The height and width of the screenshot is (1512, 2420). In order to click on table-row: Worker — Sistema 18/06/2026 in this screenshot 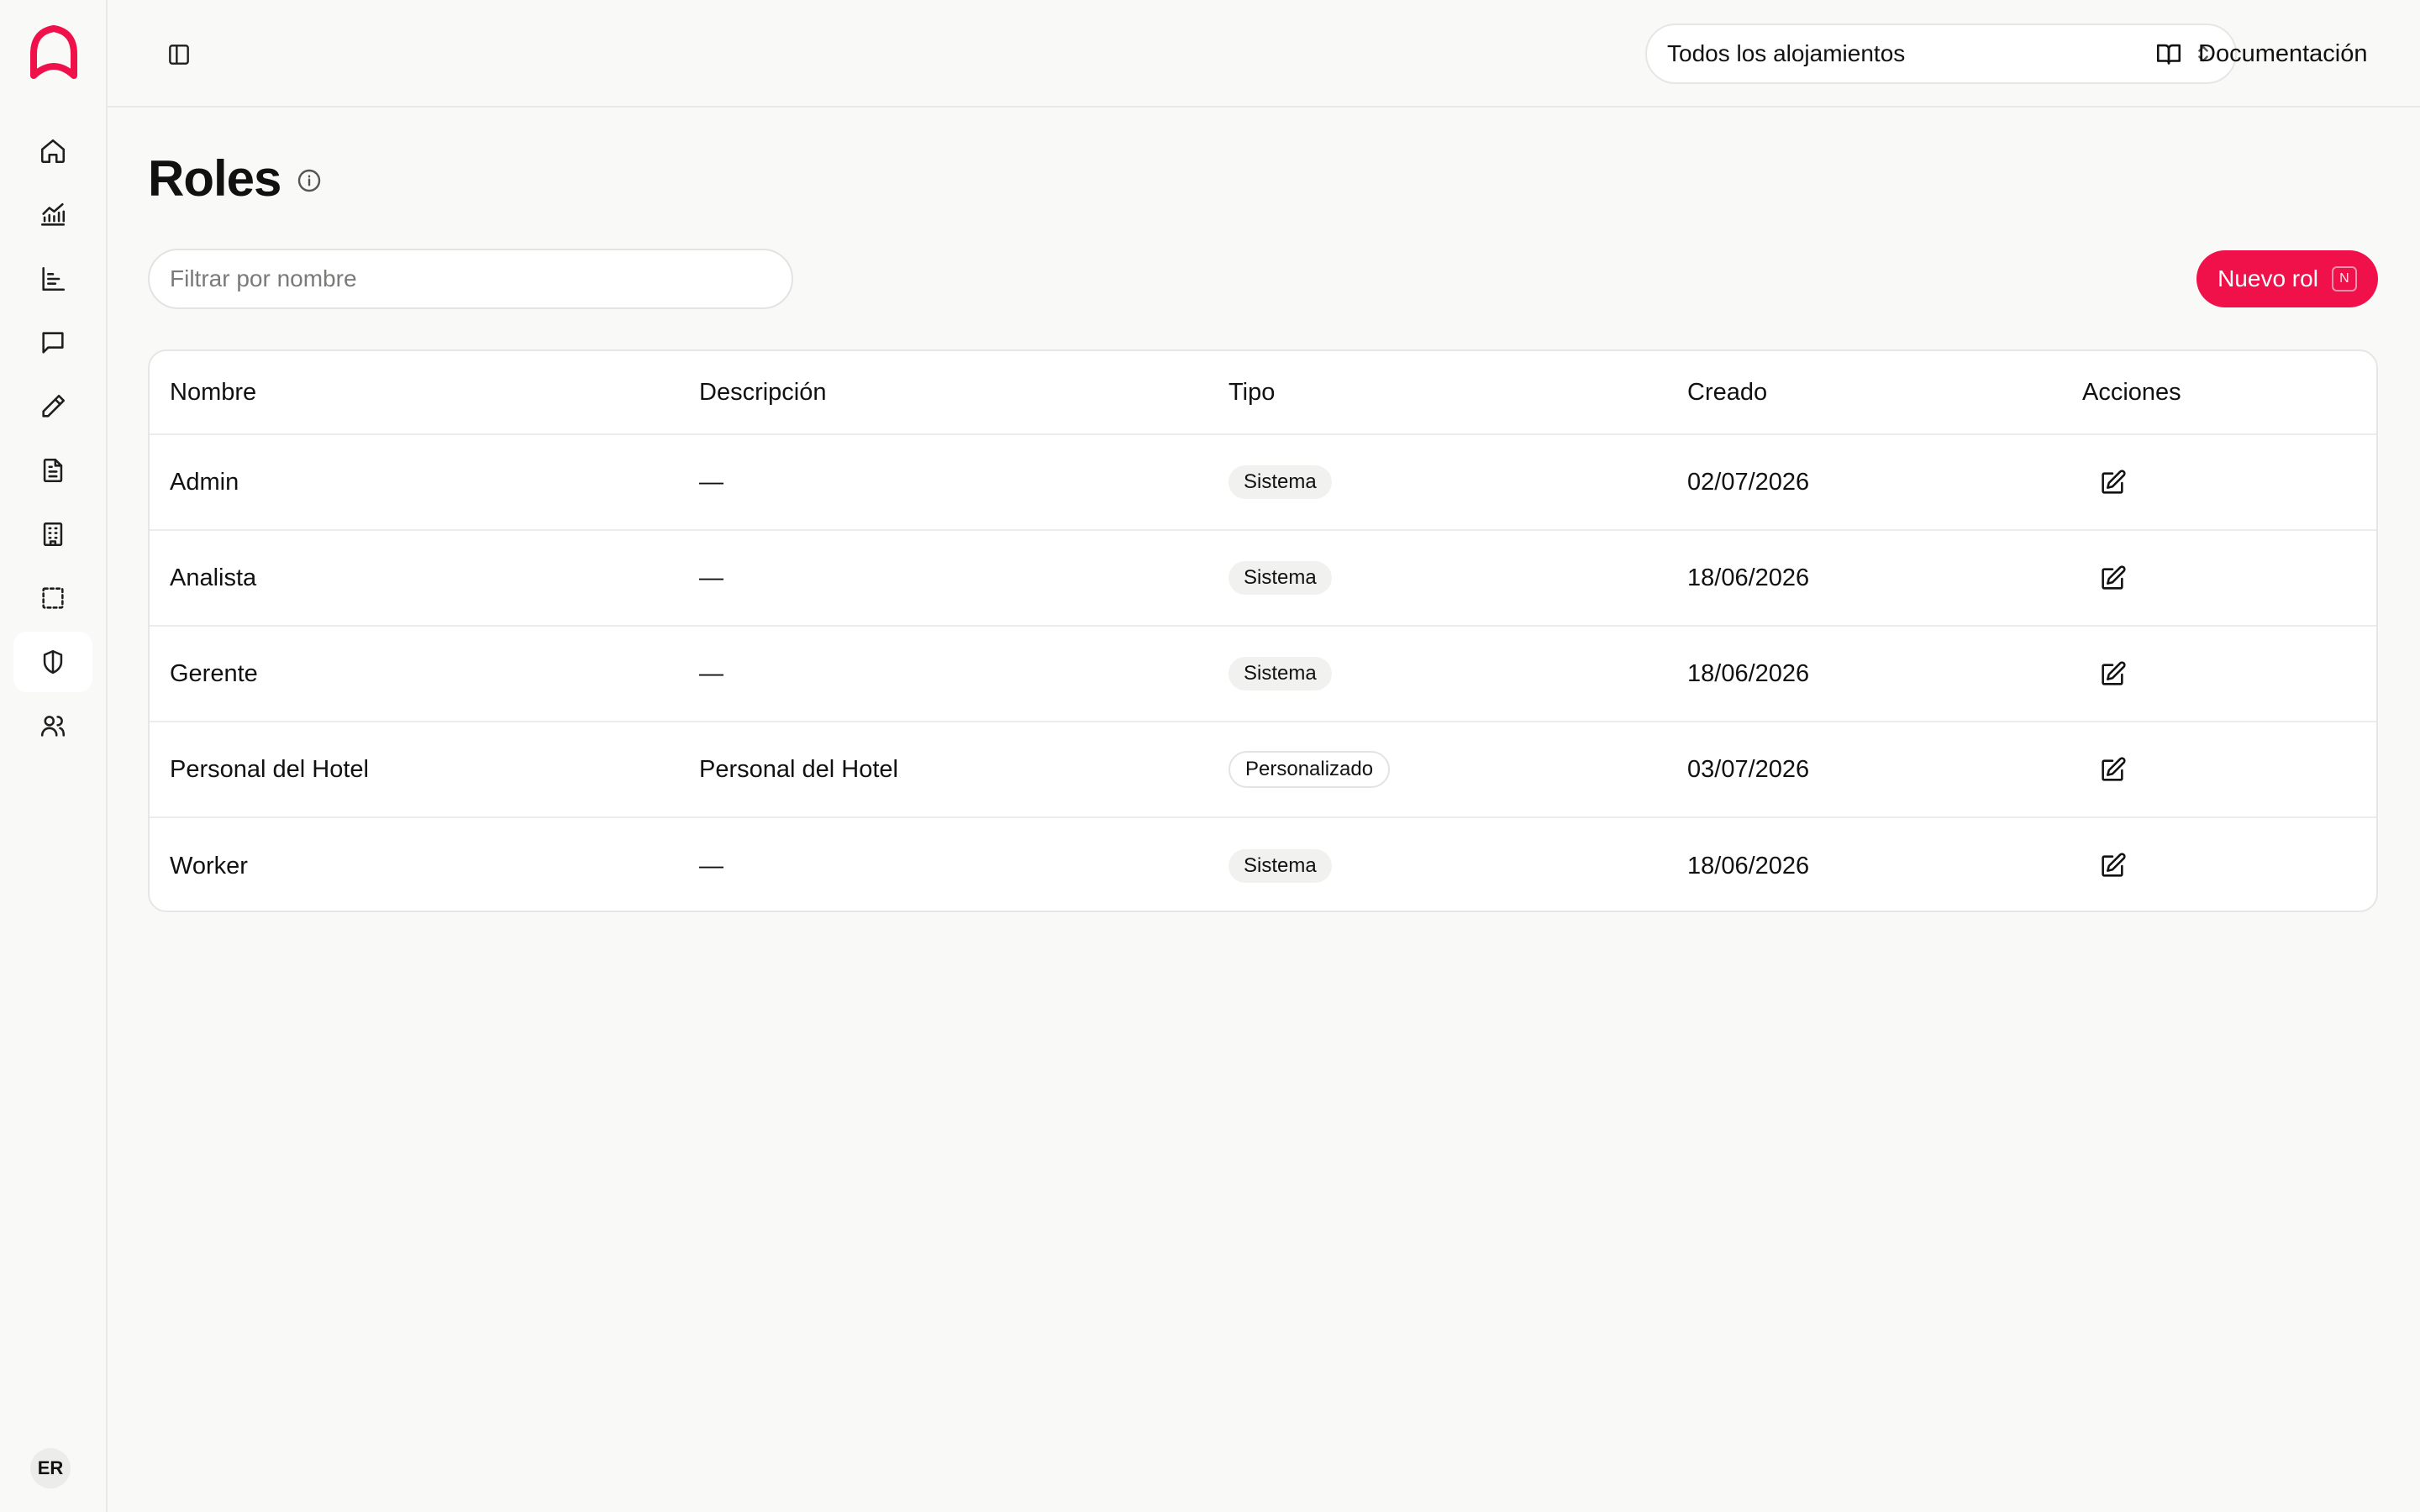, I will do `click(1263, 864)`.